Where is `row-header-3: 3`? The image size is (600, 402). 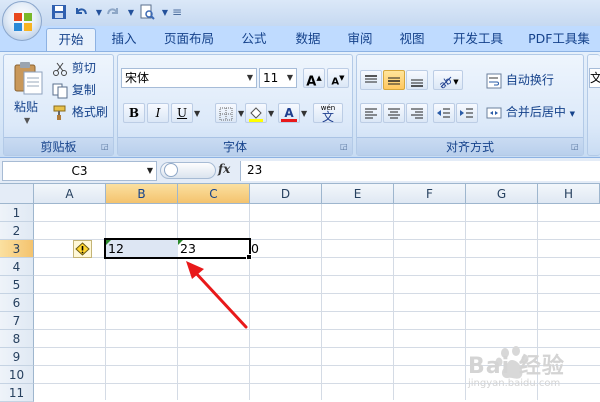 row-header-3: 3 is located at coordinates (17, 249).